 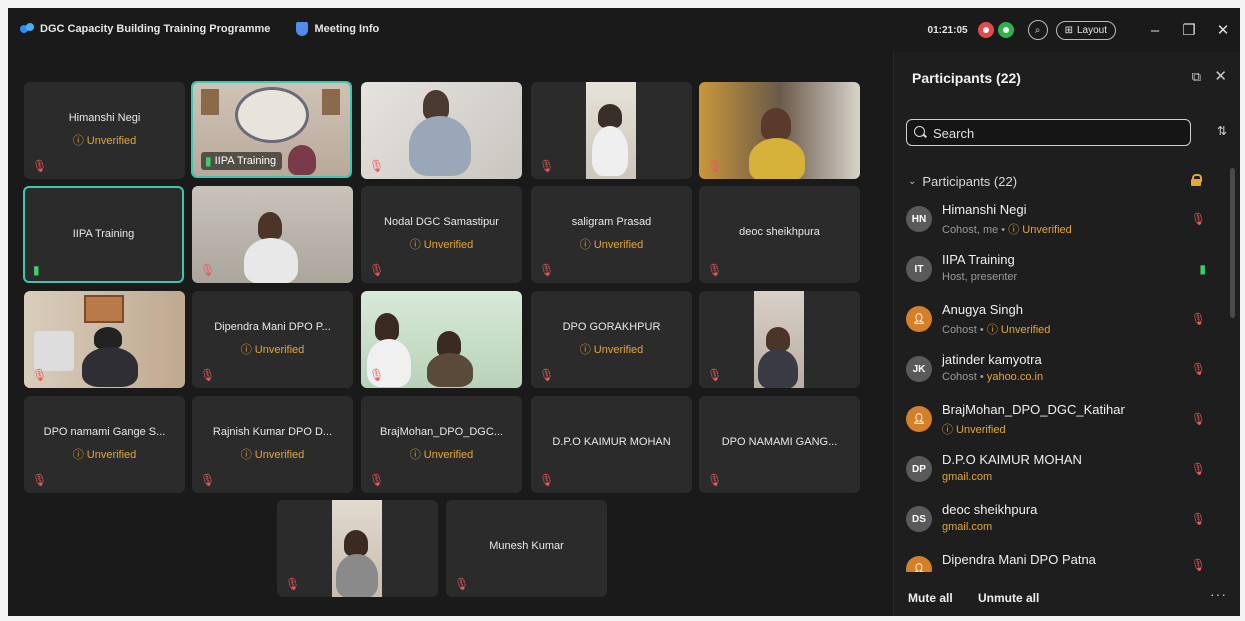 What do you see at coordinates (1189, 30) in the screenshot?
I see `restore-button: ❐` at bounding box center [1189, 30].